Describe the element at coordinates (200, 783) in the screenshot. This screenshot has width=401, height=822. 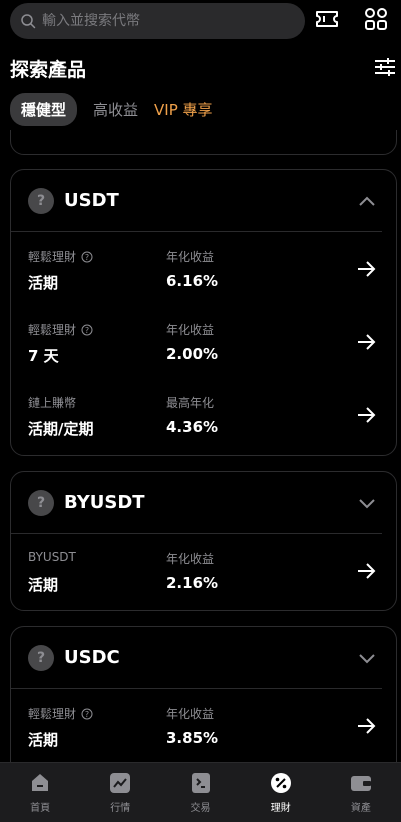
I see `trade-icon` at that location.